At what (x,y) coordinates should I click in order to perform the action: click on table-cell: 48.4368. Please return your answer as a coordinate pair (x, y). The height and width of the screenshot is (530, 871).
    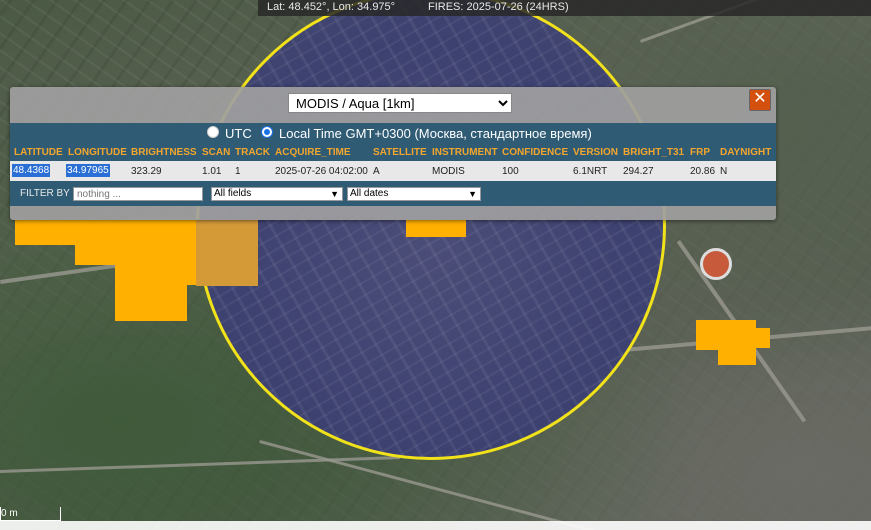
    Looking at the image, I should click on (31, 170).